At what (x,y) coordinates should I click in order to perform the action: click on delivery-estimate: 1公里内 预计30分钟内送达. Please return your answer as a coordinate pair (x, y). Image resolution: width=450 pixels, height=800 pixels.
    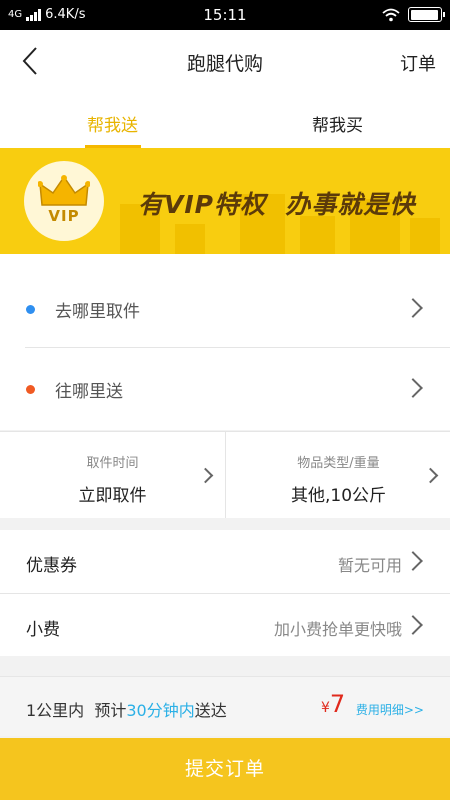
    Looking at the image, I should click on (126, 709).